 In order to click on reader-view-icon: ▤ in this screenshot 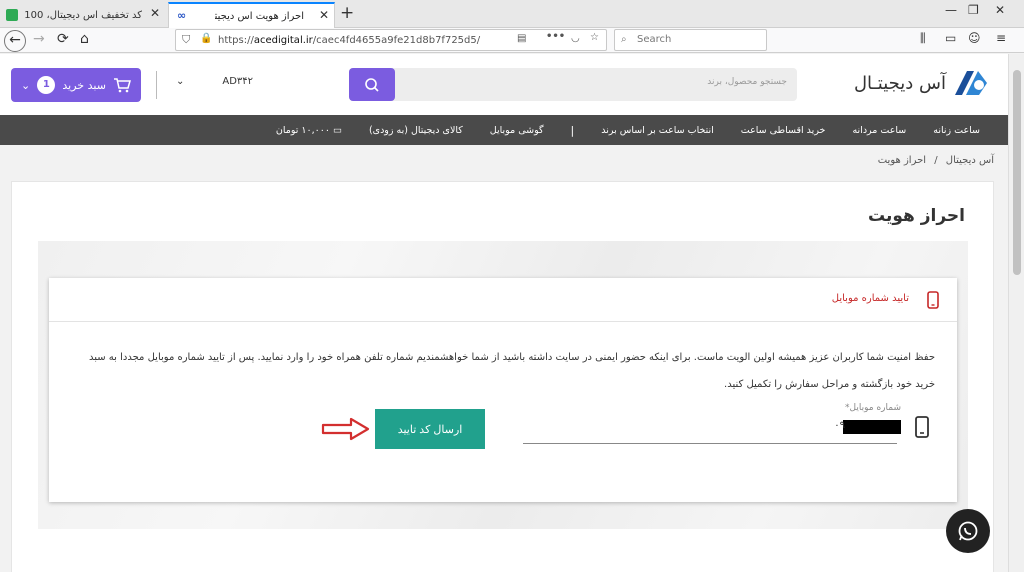, I will do `click(521, 38)`.